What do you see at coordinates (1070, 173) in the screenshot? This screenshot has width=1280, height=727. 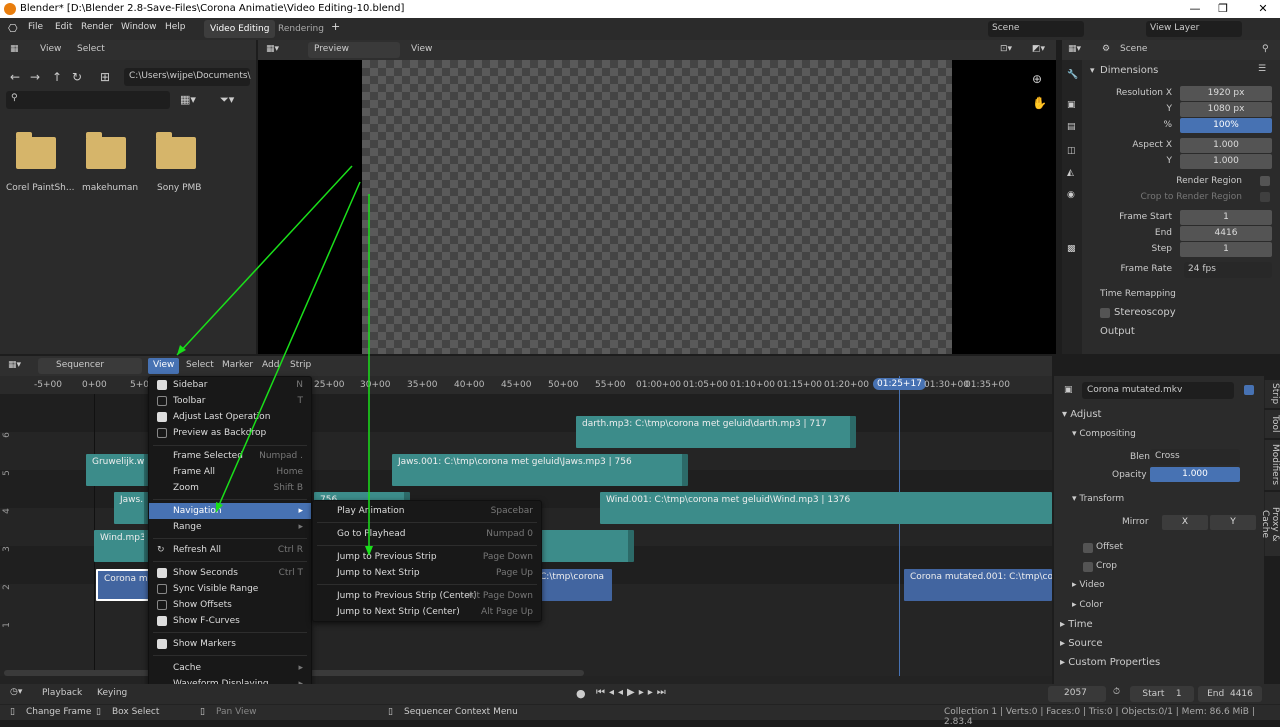 I see `scene-tab-icon: ◭` at bounding box center [1070, 173].